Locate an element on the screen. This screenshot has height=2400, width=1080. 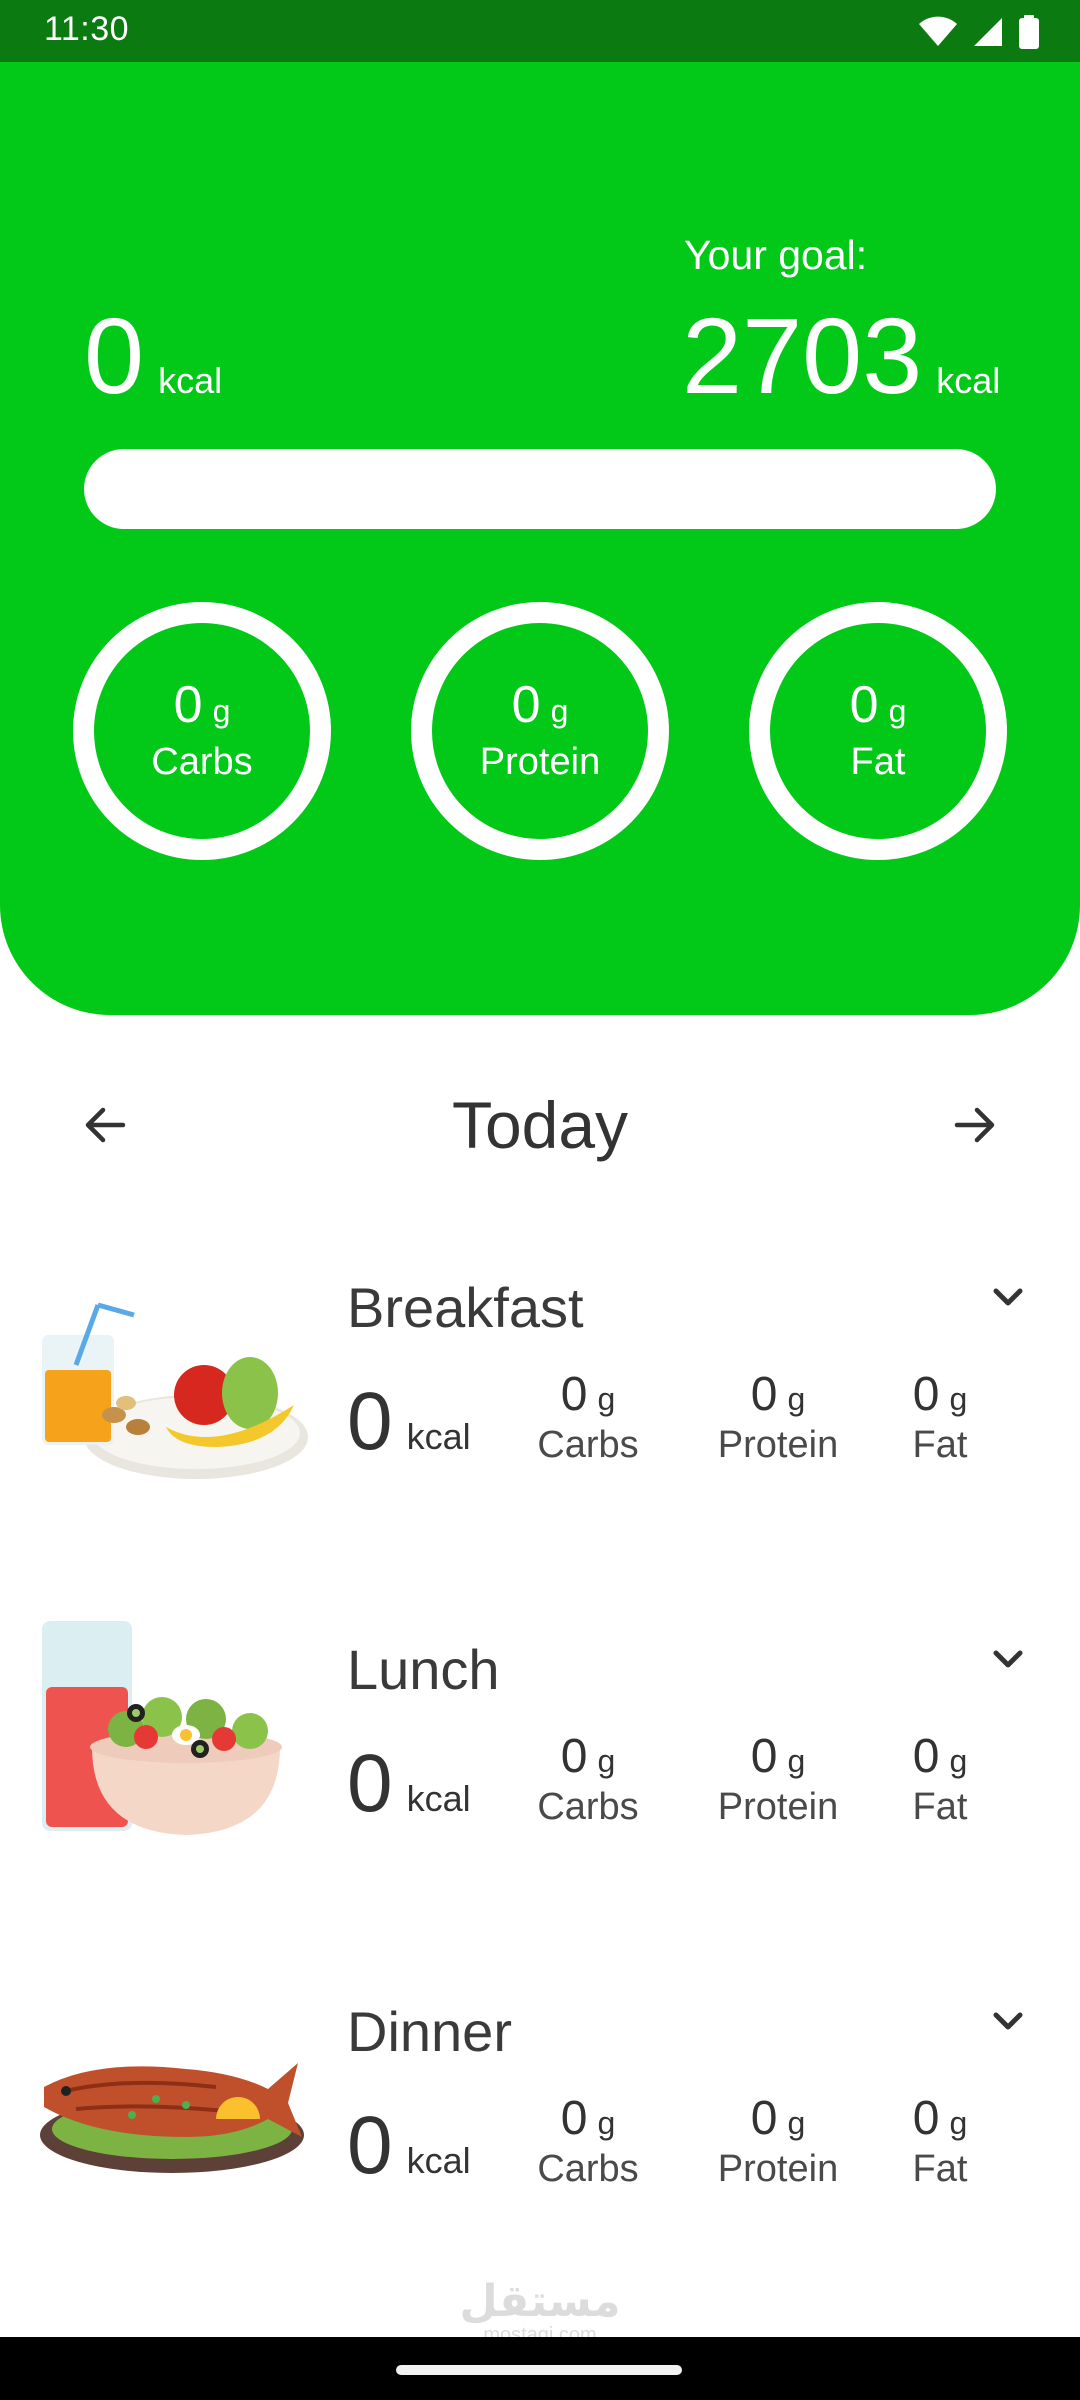
carbs-value: 0 is located at coordinates (188, 704).